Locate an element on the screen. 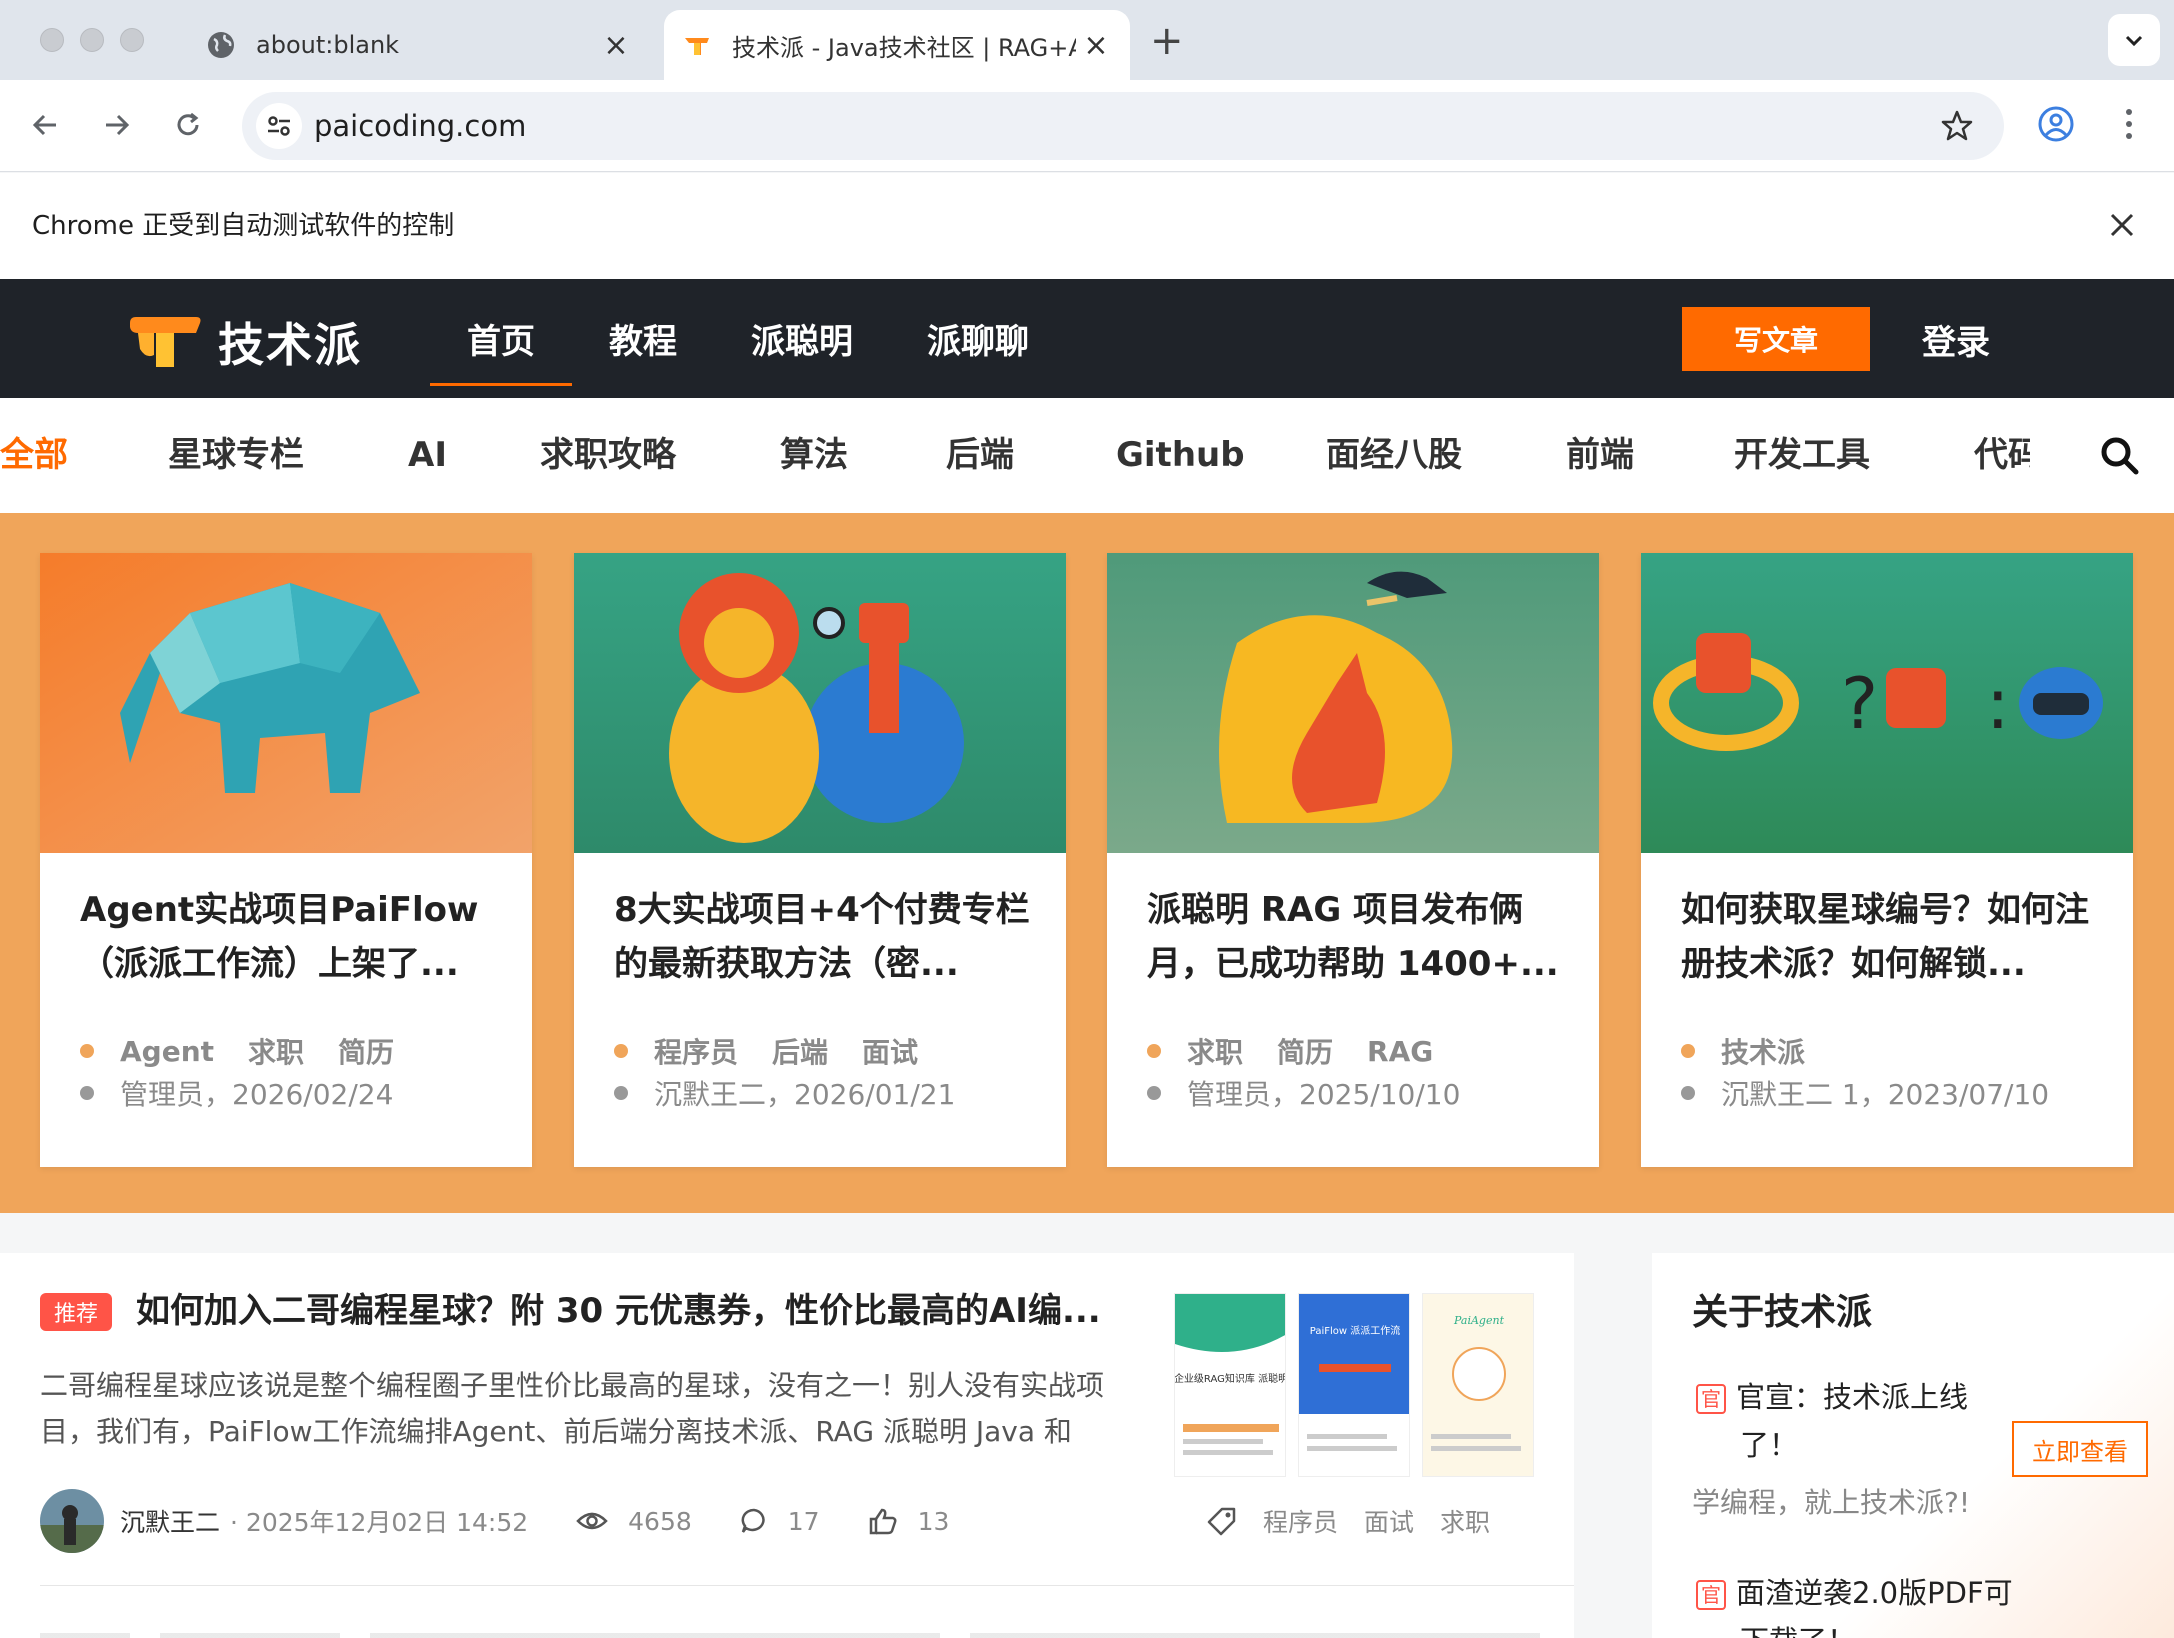  article-thumbnail: PaiAgent is located at coordinates (1478, 1385).